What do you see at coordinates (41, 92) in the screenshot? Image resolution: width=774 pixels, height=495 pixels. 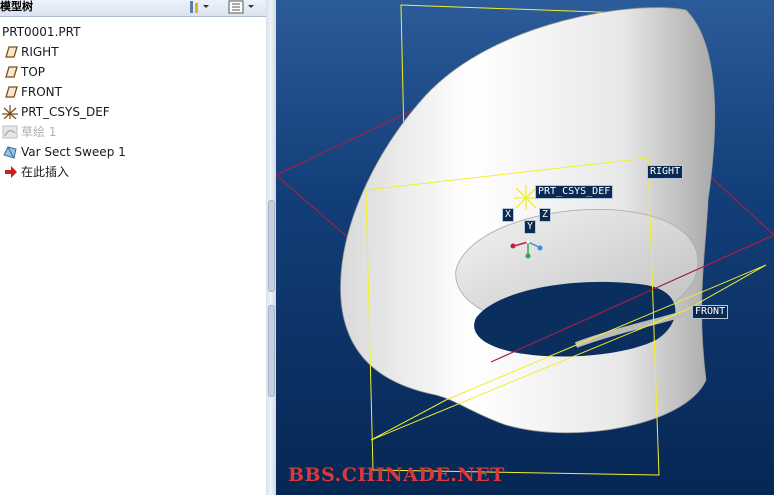 I see `tree-item-label: FRONT` at bounding box center [41, 92].